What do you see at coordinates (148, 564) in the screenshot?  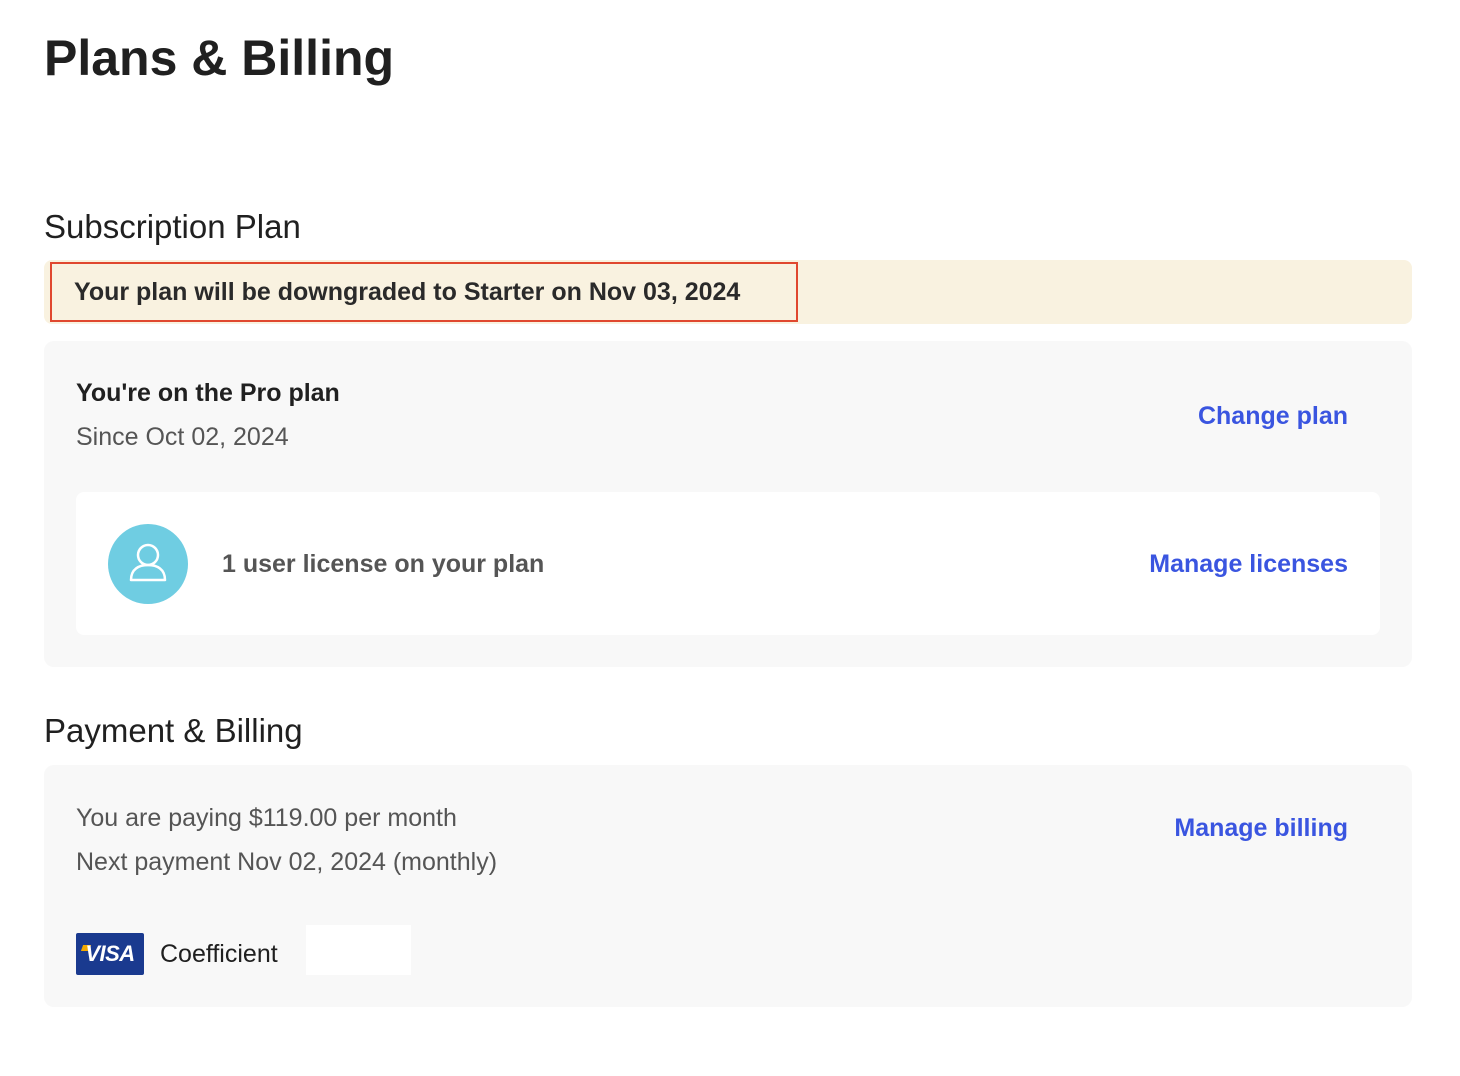 I see `user-icon` at bounding box center [148, 564].